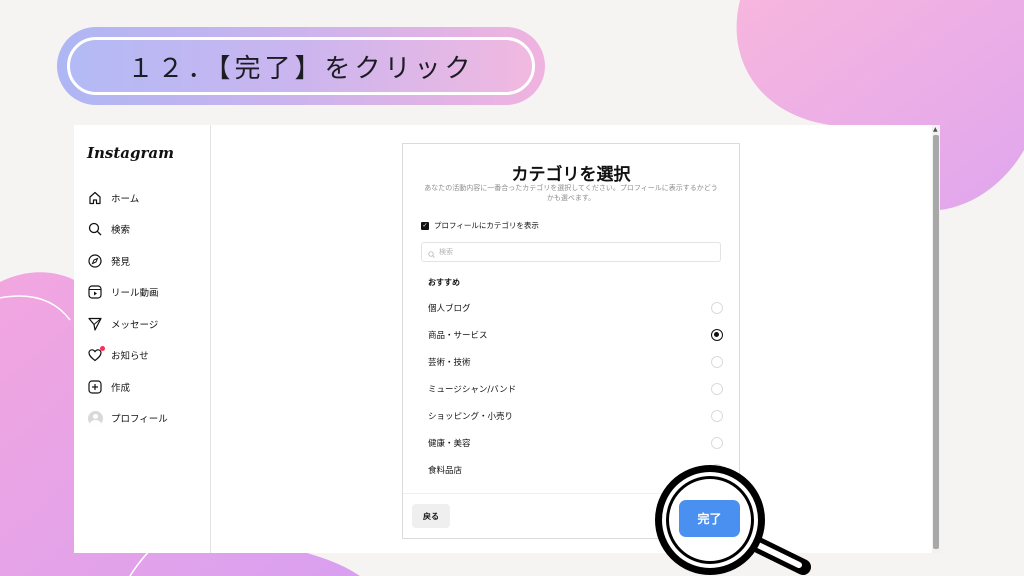  I want to click on sidebar-item-create: 作成, so click(108, 387).